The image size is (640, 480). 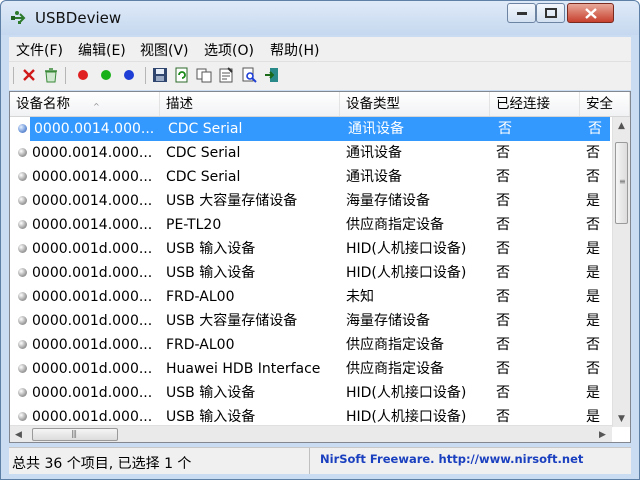 I want to click on usb-app-icon, so click(x=18, y=17).